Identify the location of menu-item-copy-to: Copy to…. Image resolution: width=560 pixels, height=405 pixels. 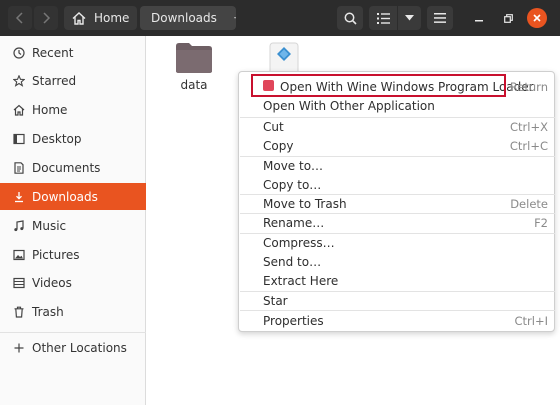
(397, 184).